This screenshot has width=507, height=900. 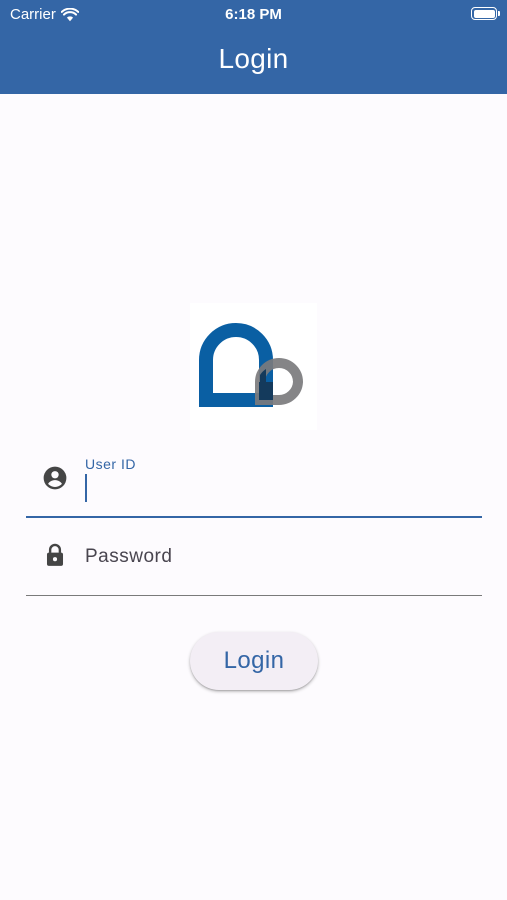 I want to click on password-input, so click(x=275, y=557).